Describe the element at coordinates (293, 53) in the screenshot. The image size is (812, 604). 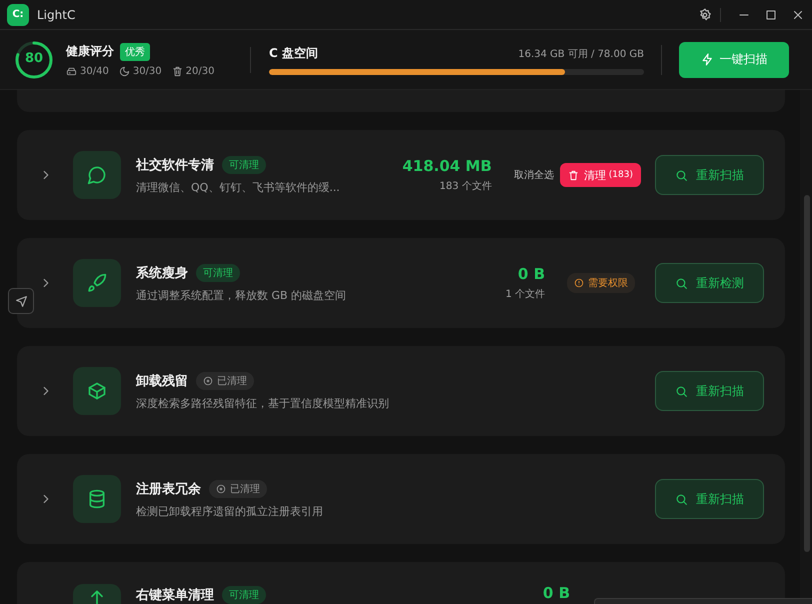
I see `disk-title: C 盘空间` at that location.